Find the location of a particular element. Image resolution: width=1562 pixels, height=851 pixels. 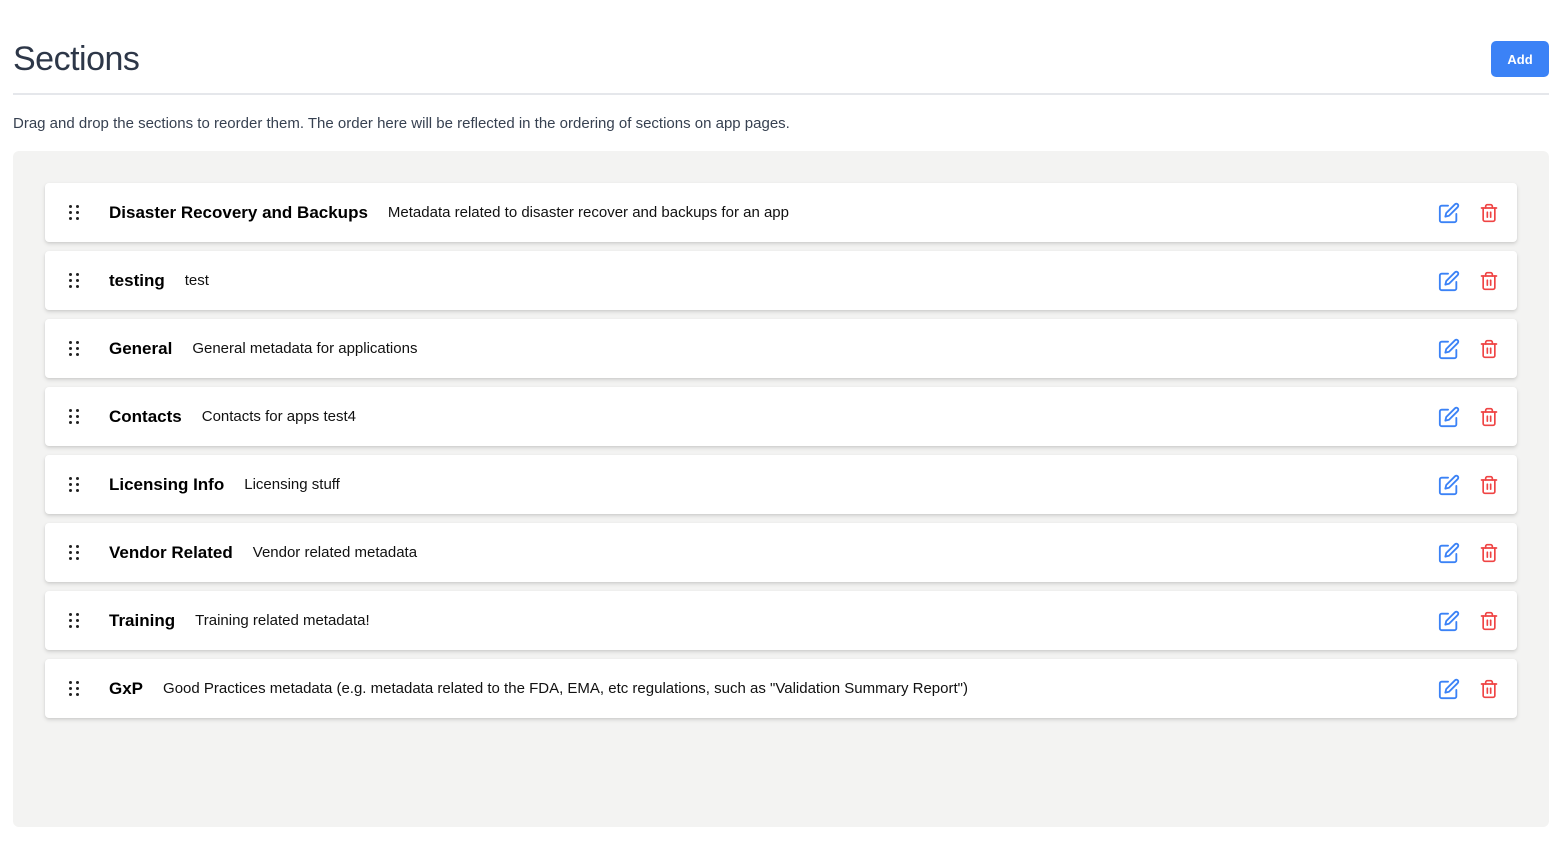

section-name: GxP is located at coordinates (126, 688).